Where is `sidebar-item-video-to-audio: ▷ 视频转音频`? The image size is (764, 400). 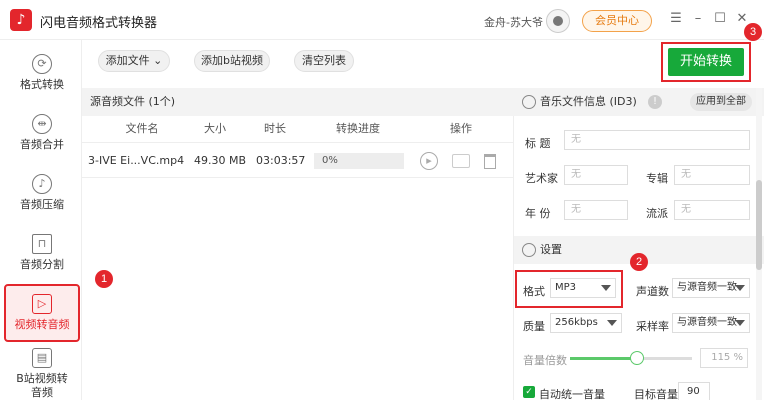 sidebar-item-video-to-audio: ▷ 视频转音频 is located at coordinates (42, 313).